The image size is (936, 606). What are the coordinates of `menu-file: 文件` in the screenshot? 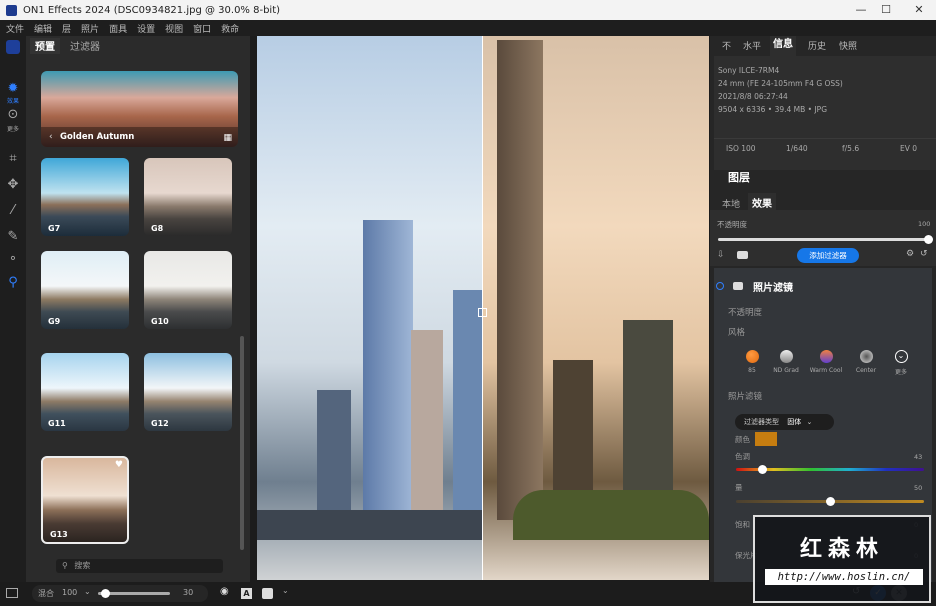 It's located at (15, 28).